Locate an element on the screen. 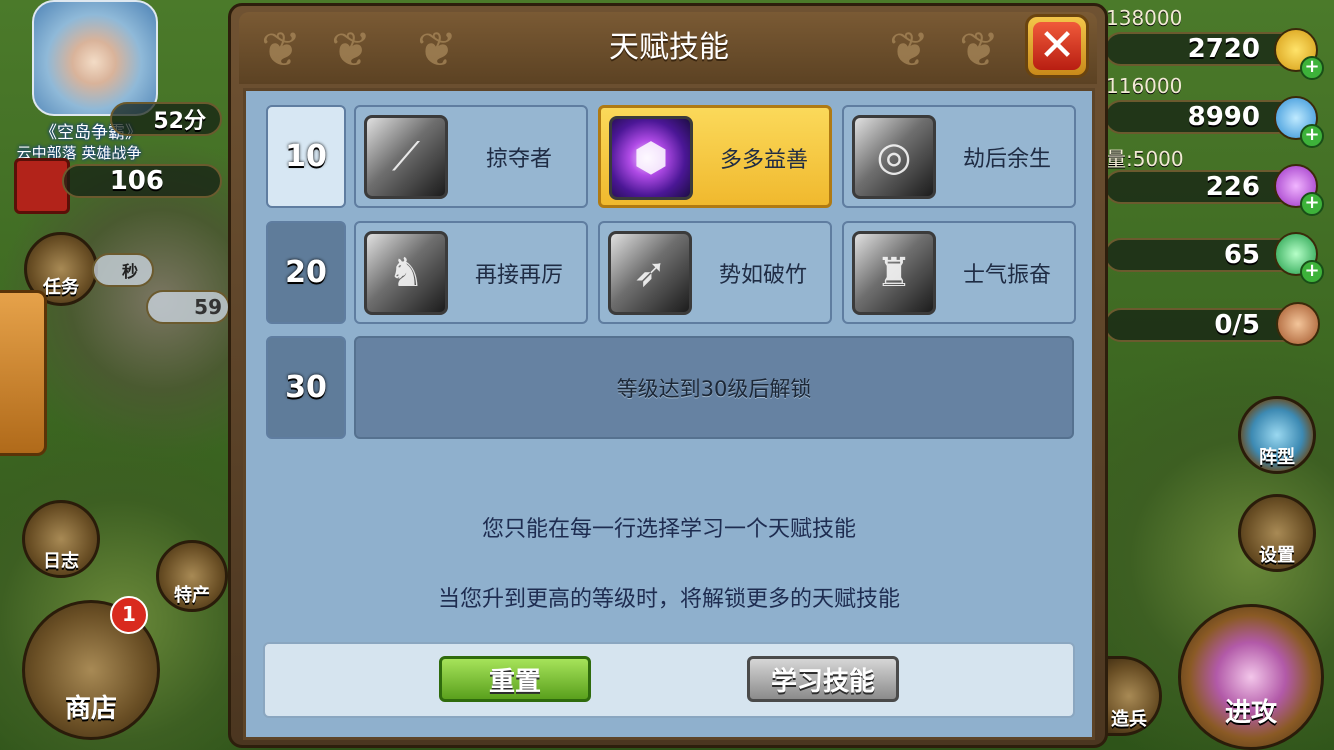  skill-morale-boost: ♜ 士气振奋 is located at coordinates (959, 272).